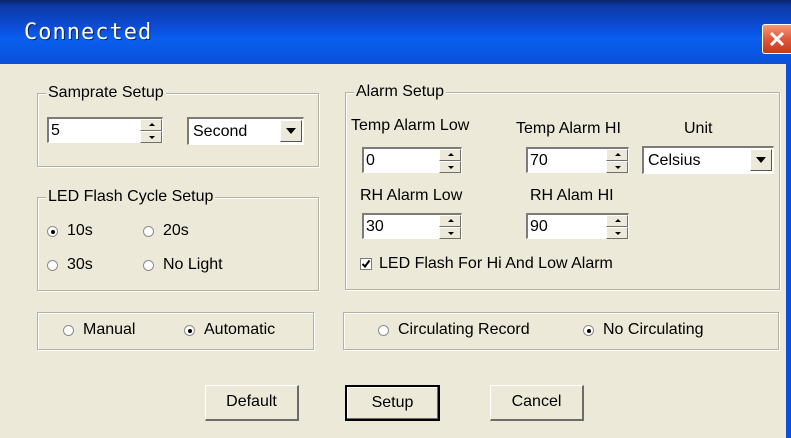 This screenshot has width=791, height=438. I want to click on led-cycle-label-30s: 30s, so click(80, 264).